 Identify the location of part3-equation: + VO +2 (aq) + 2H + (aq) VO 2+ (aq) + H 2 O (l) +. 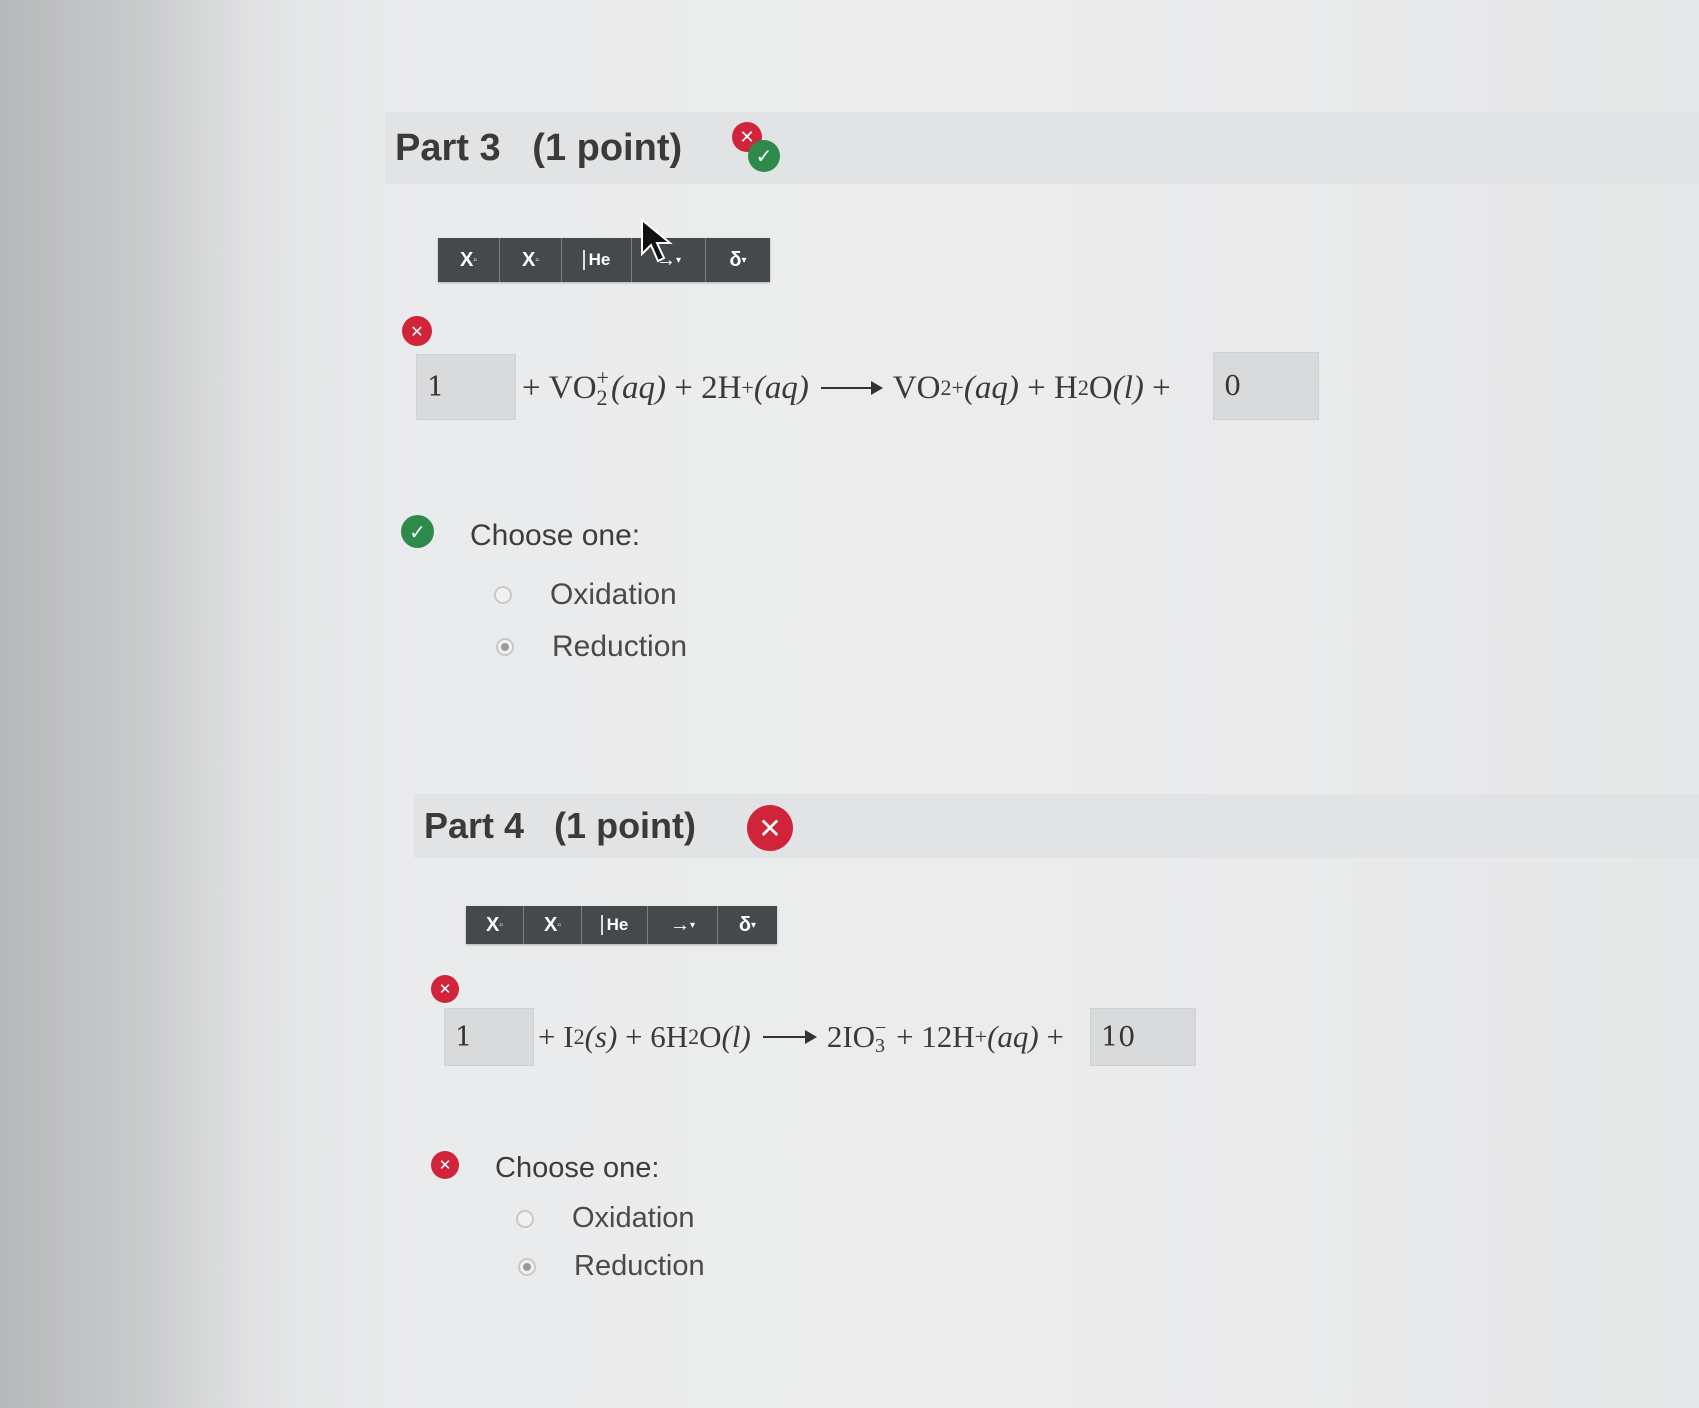
(846, 387).